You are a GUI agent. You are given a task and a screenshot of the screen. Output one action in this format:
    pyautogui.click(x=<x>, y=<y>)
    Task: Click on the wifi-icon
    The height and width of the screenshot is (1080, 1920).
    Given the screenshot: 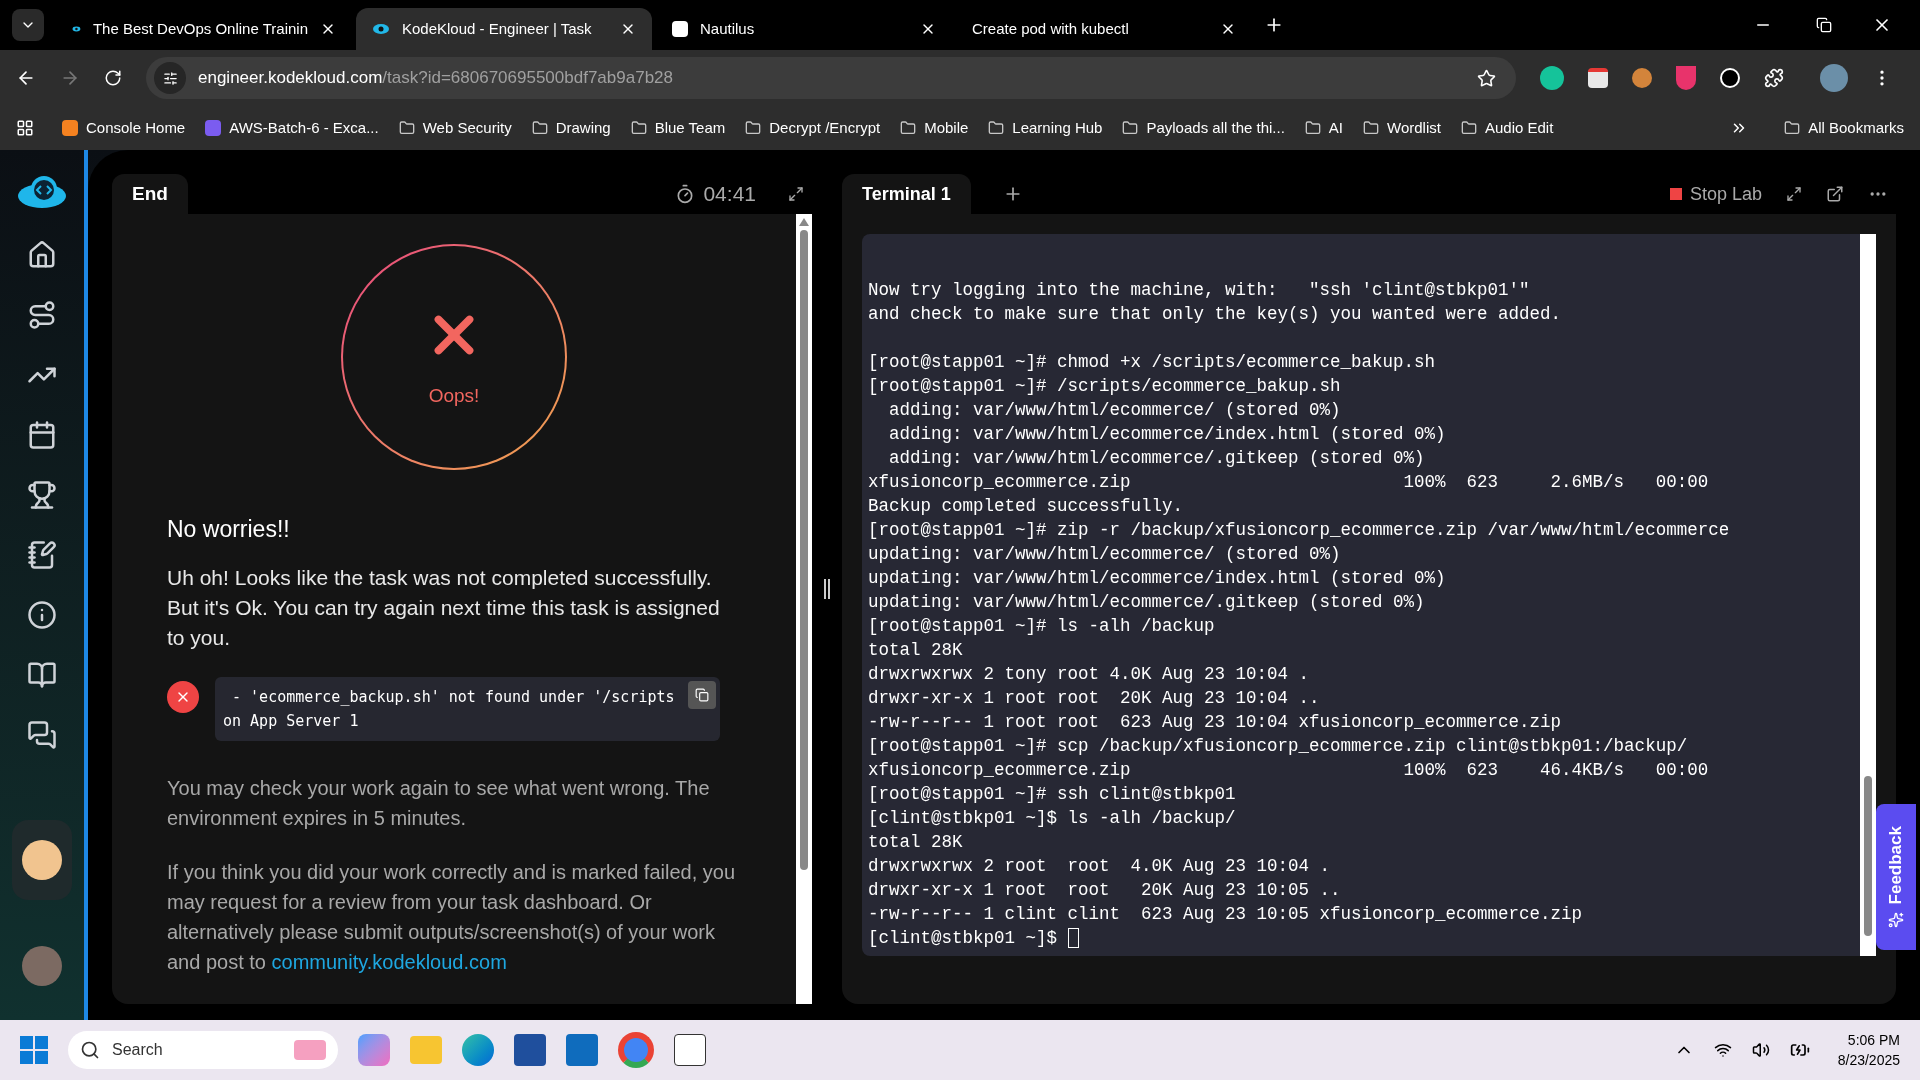 What is the action you would take?
    pyautogui.click(x=1722, y=1050)
    